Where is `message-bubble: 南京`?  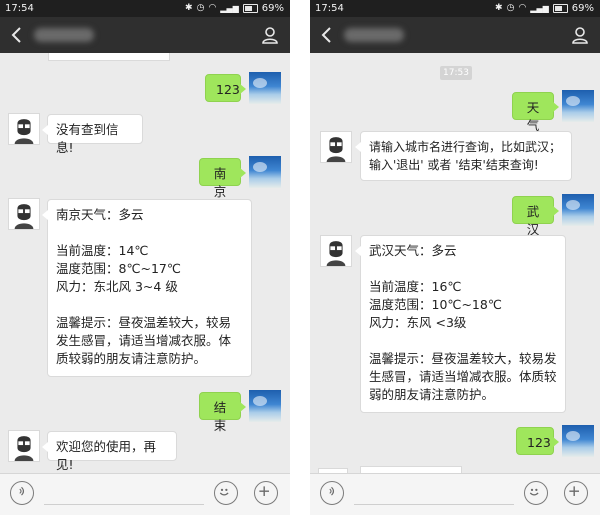 message-bubble: 南京 is located at coordinates (222, 178).